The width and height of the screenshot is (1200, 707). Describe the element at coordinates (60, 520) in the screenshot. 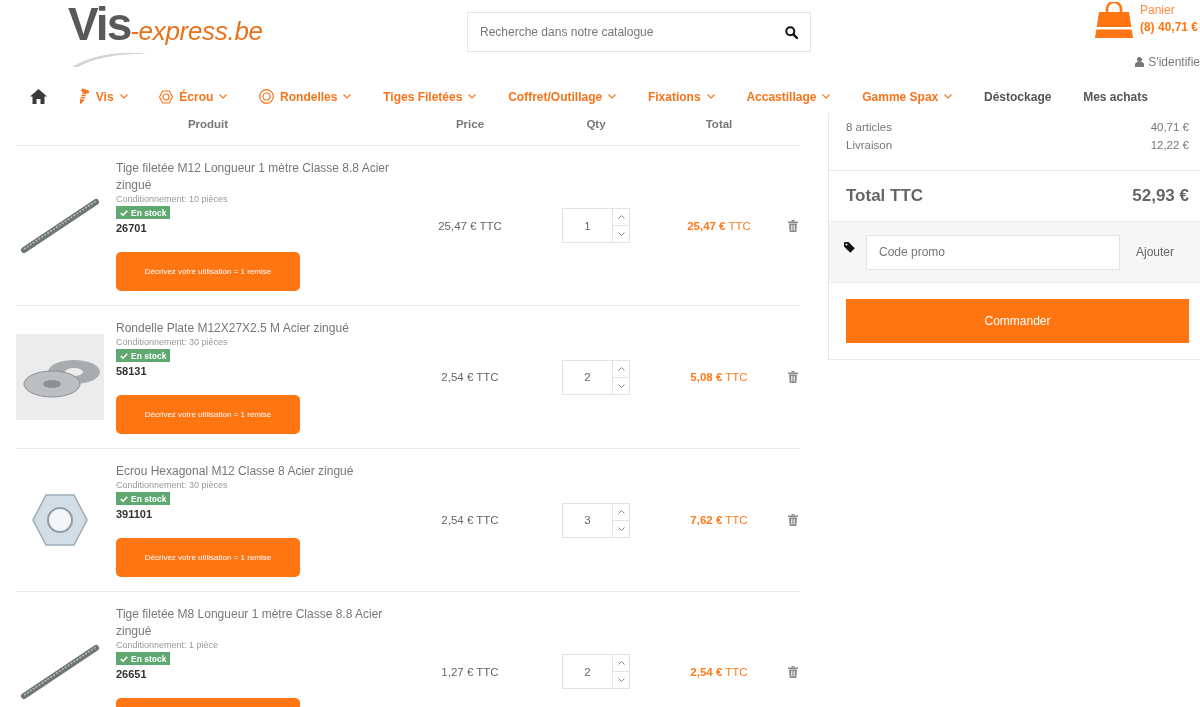

I see `hex-nut-photo` at that location.